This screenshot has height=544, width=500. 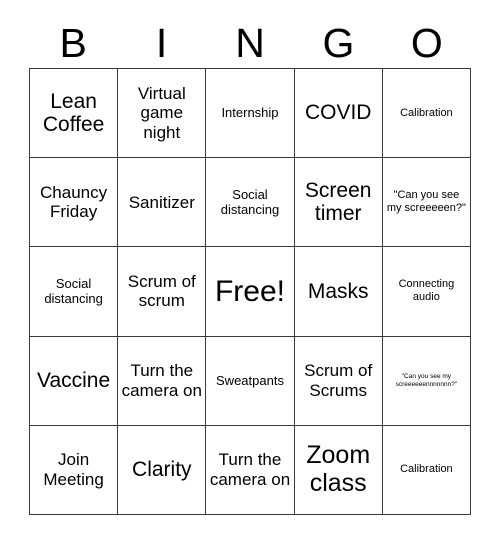 I want to click on header-letter-n: N, so click(x=250, y=42).